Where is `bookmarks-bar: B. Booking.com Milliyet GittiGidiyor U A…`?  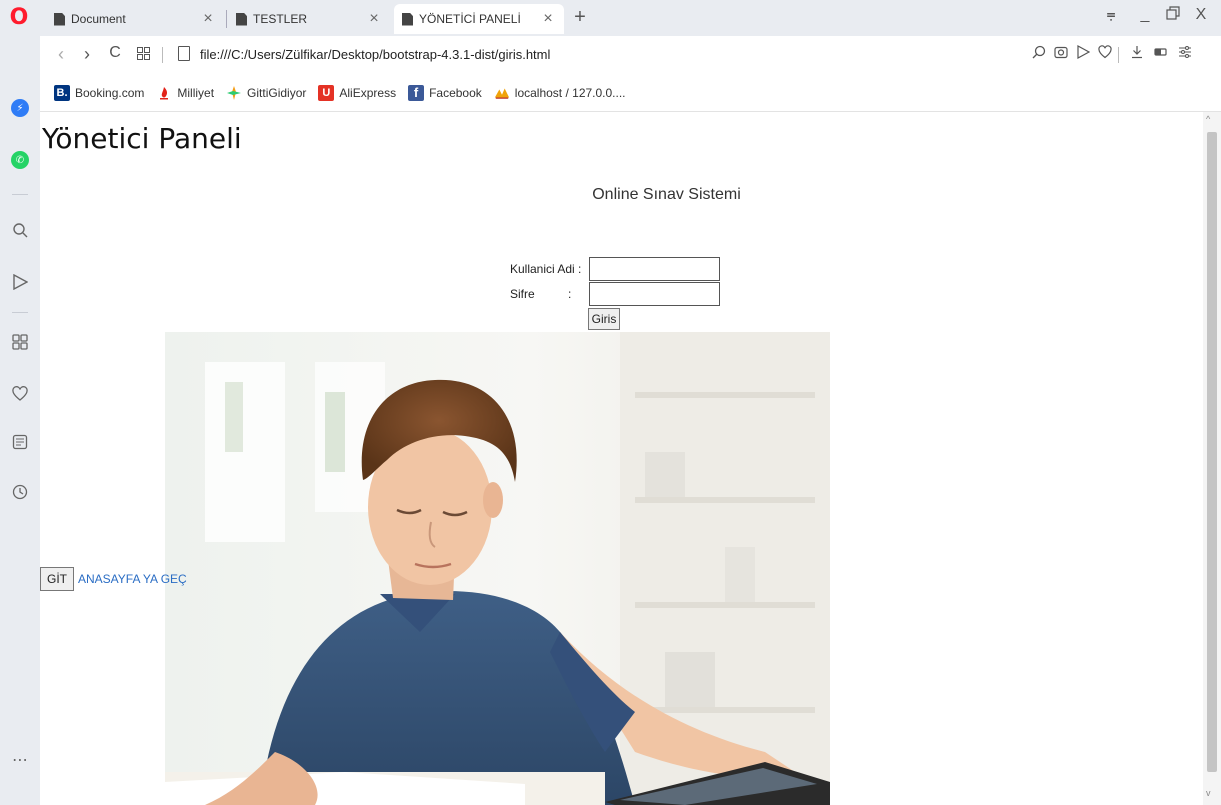 bookmarks-bar: B. Booking.com Milliyet GittiGidiyor U A… is located at coordinates (630, 93).